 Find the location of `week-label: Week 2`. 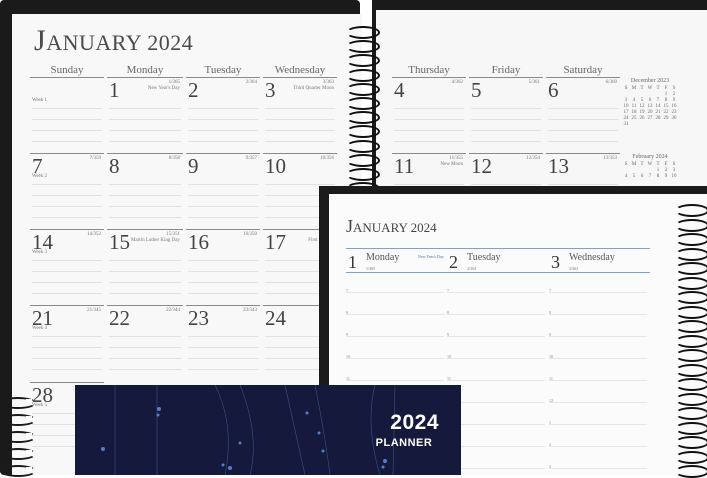

week-label: Week 2 is located at coordinates (40, 176).